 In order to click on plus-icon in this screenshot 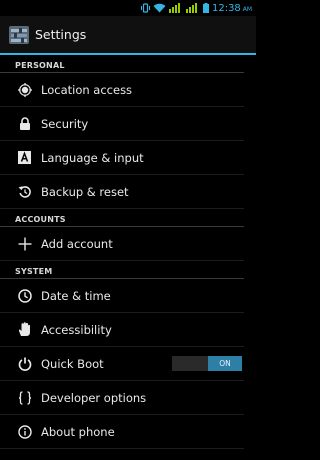, I will do `click(24, 243)`.